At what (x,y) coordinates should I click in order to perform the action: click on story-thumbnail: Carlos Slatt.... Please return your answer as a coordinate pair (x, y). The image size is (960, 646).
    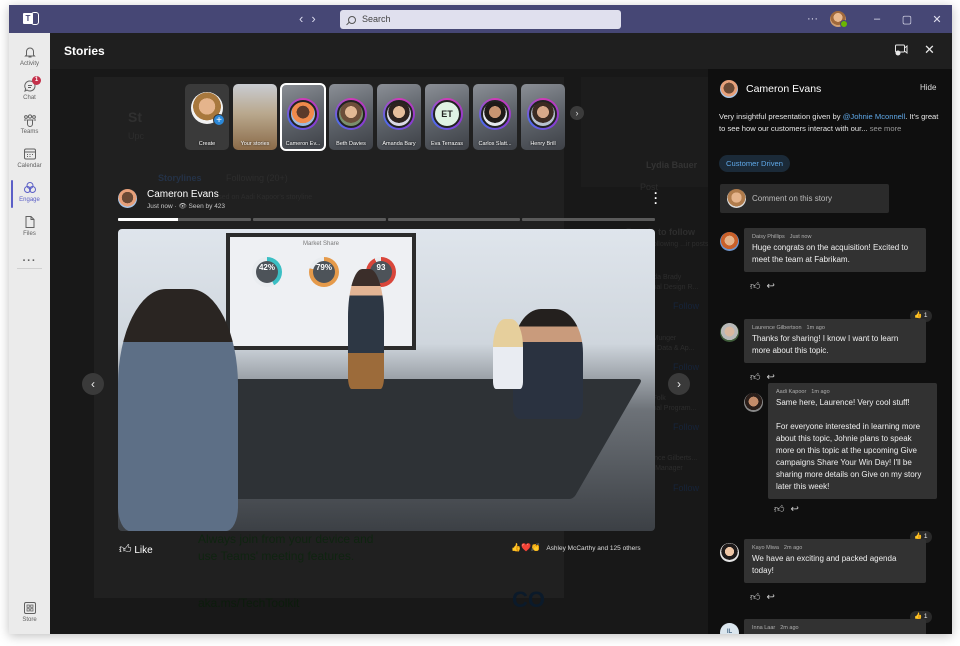
    Looking at the image, I should click on (495, 117).